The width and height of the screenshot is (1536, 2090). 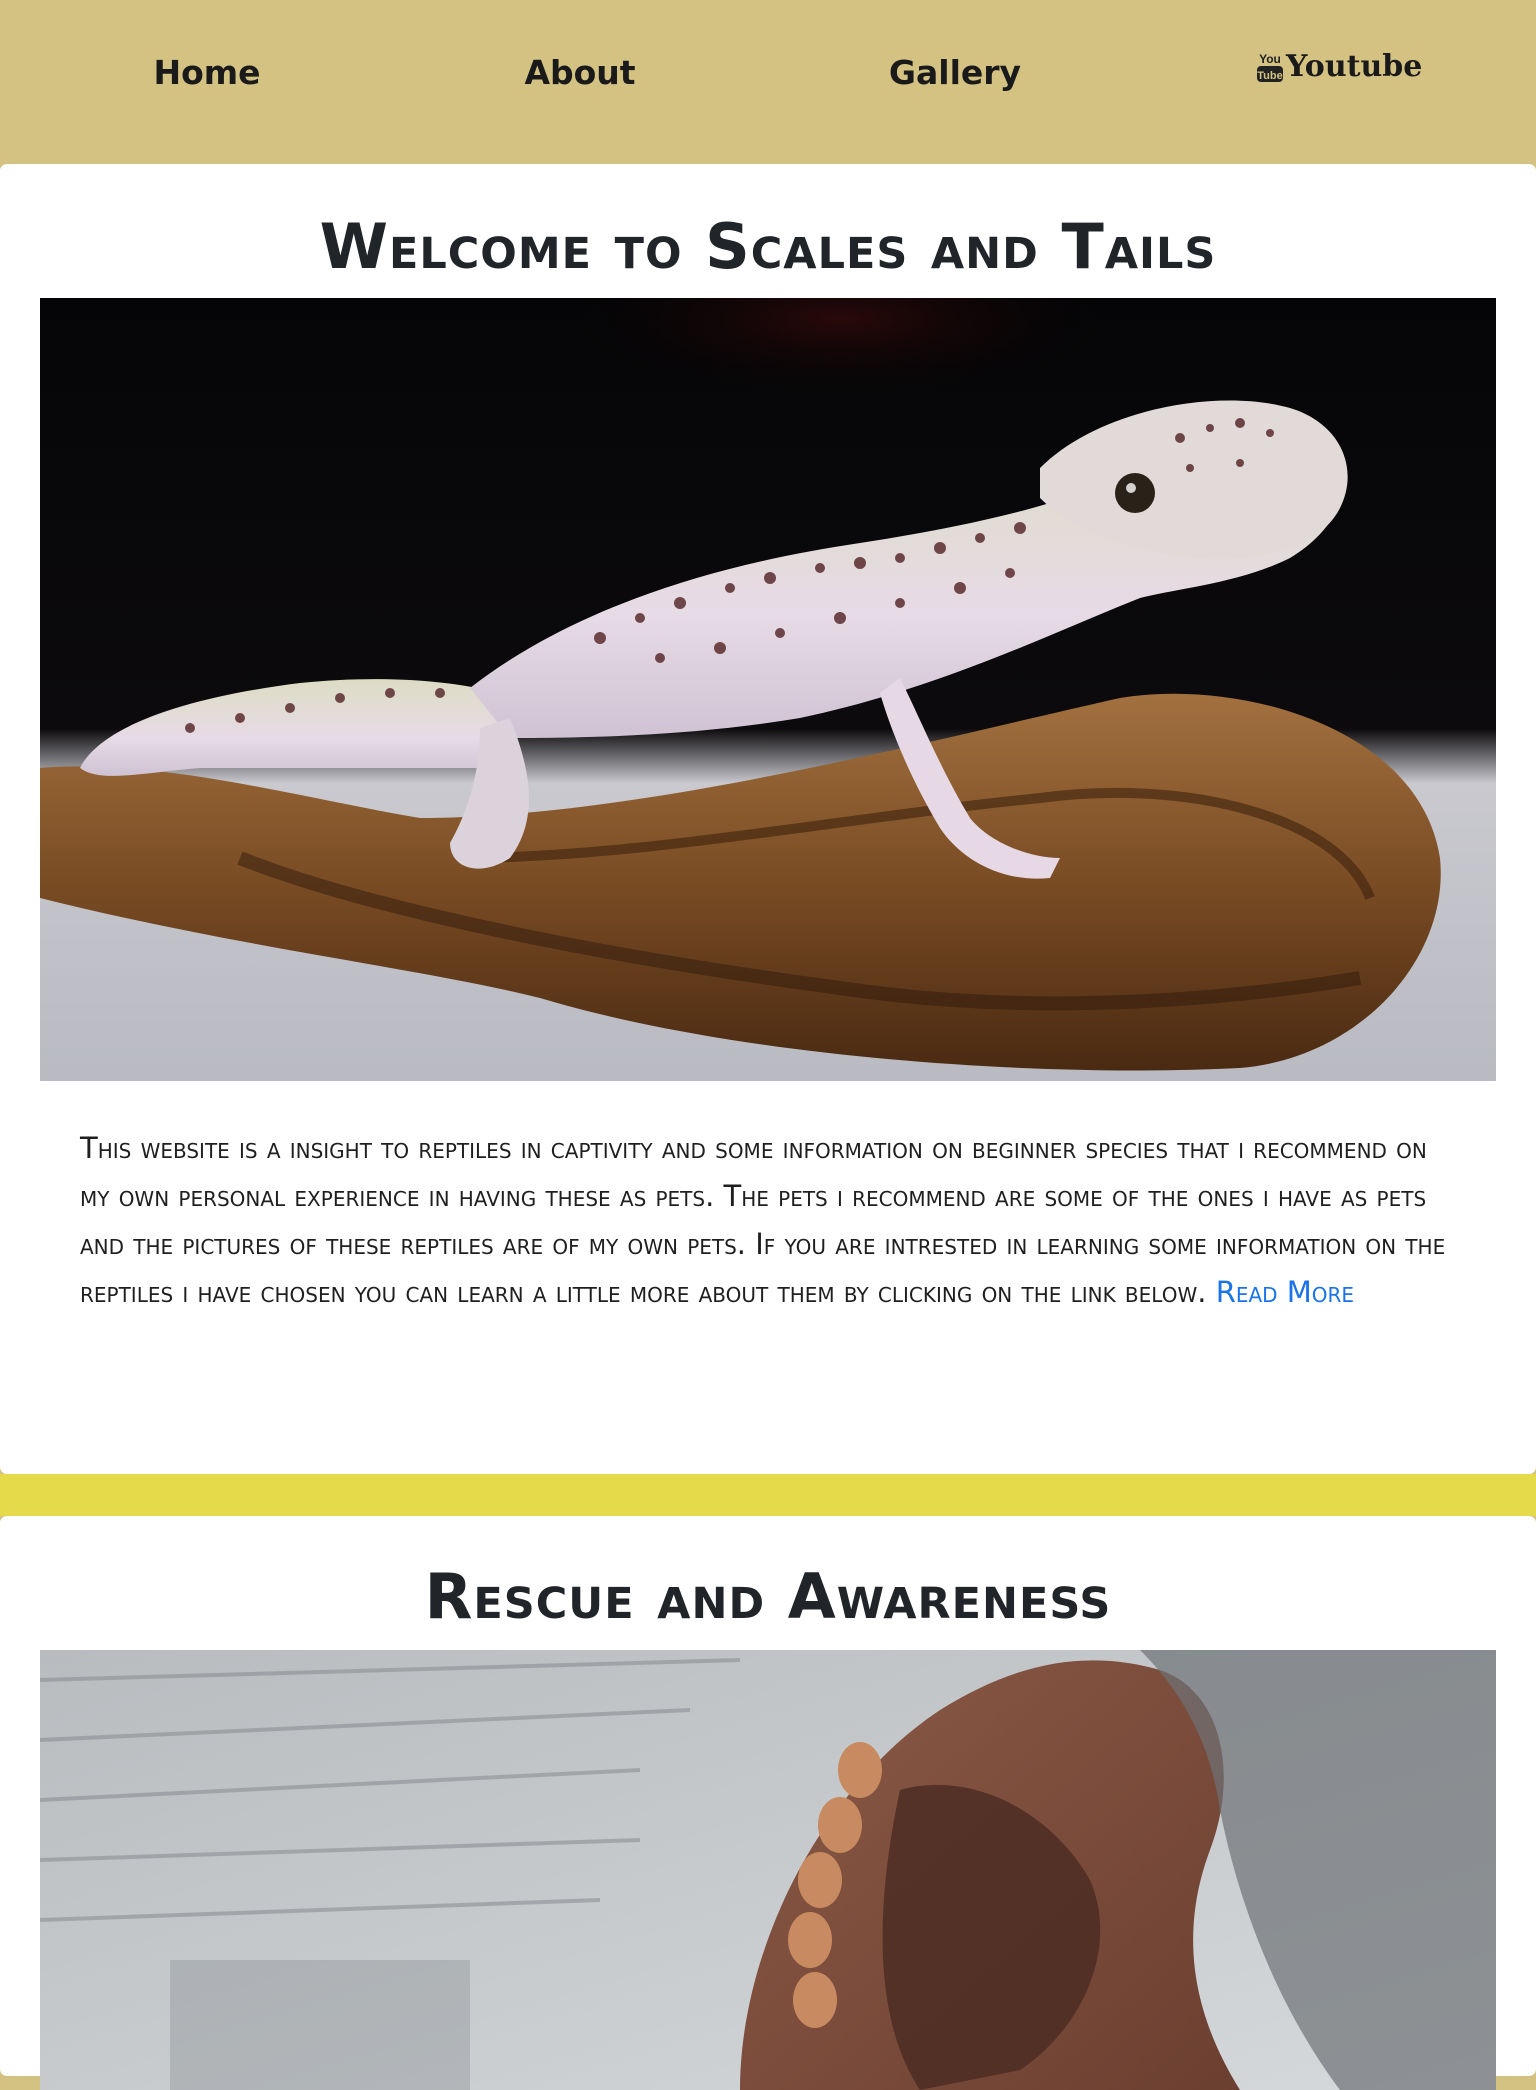 I want to click on nav-gallery-link: Gallery, so click(x=955, y=73).